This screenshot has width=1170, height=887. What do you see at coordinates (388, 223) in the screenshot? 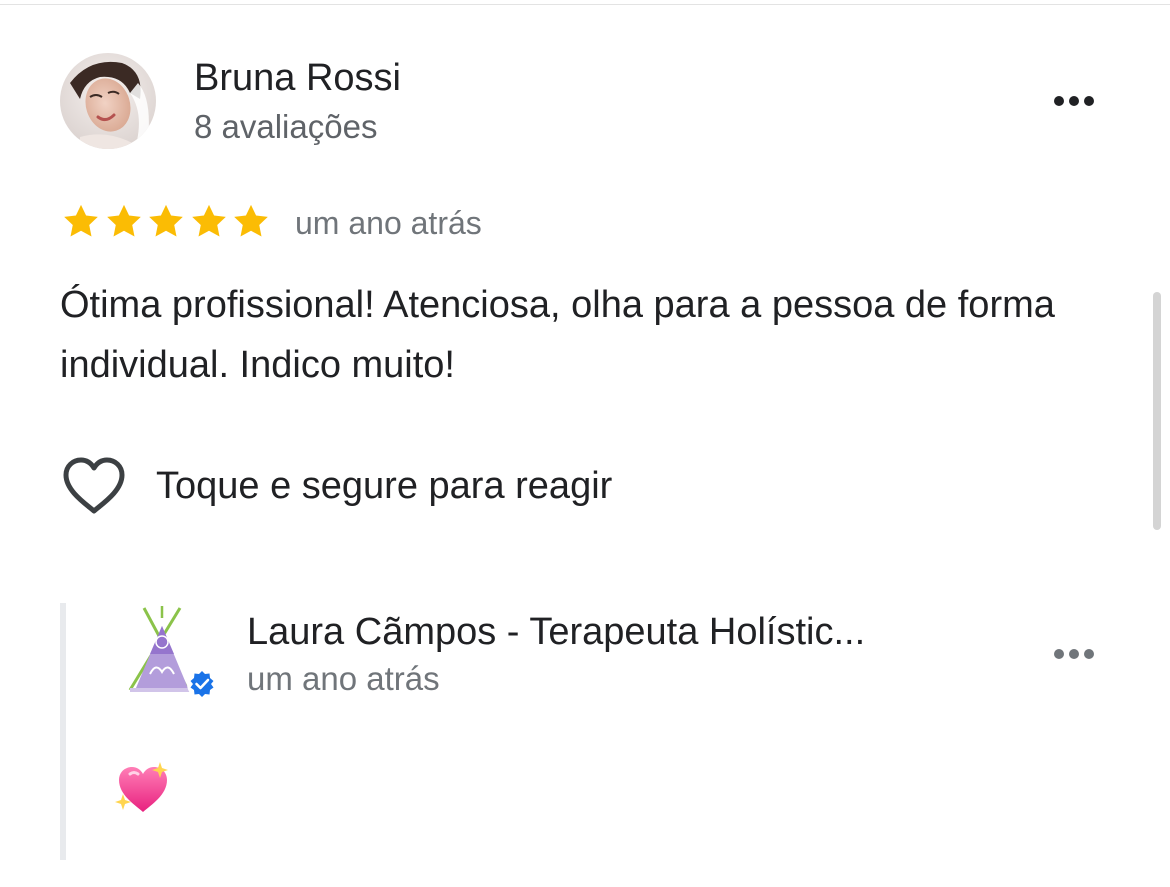
I see `review-time: um ano atrás` at bounding box center [388, 223].